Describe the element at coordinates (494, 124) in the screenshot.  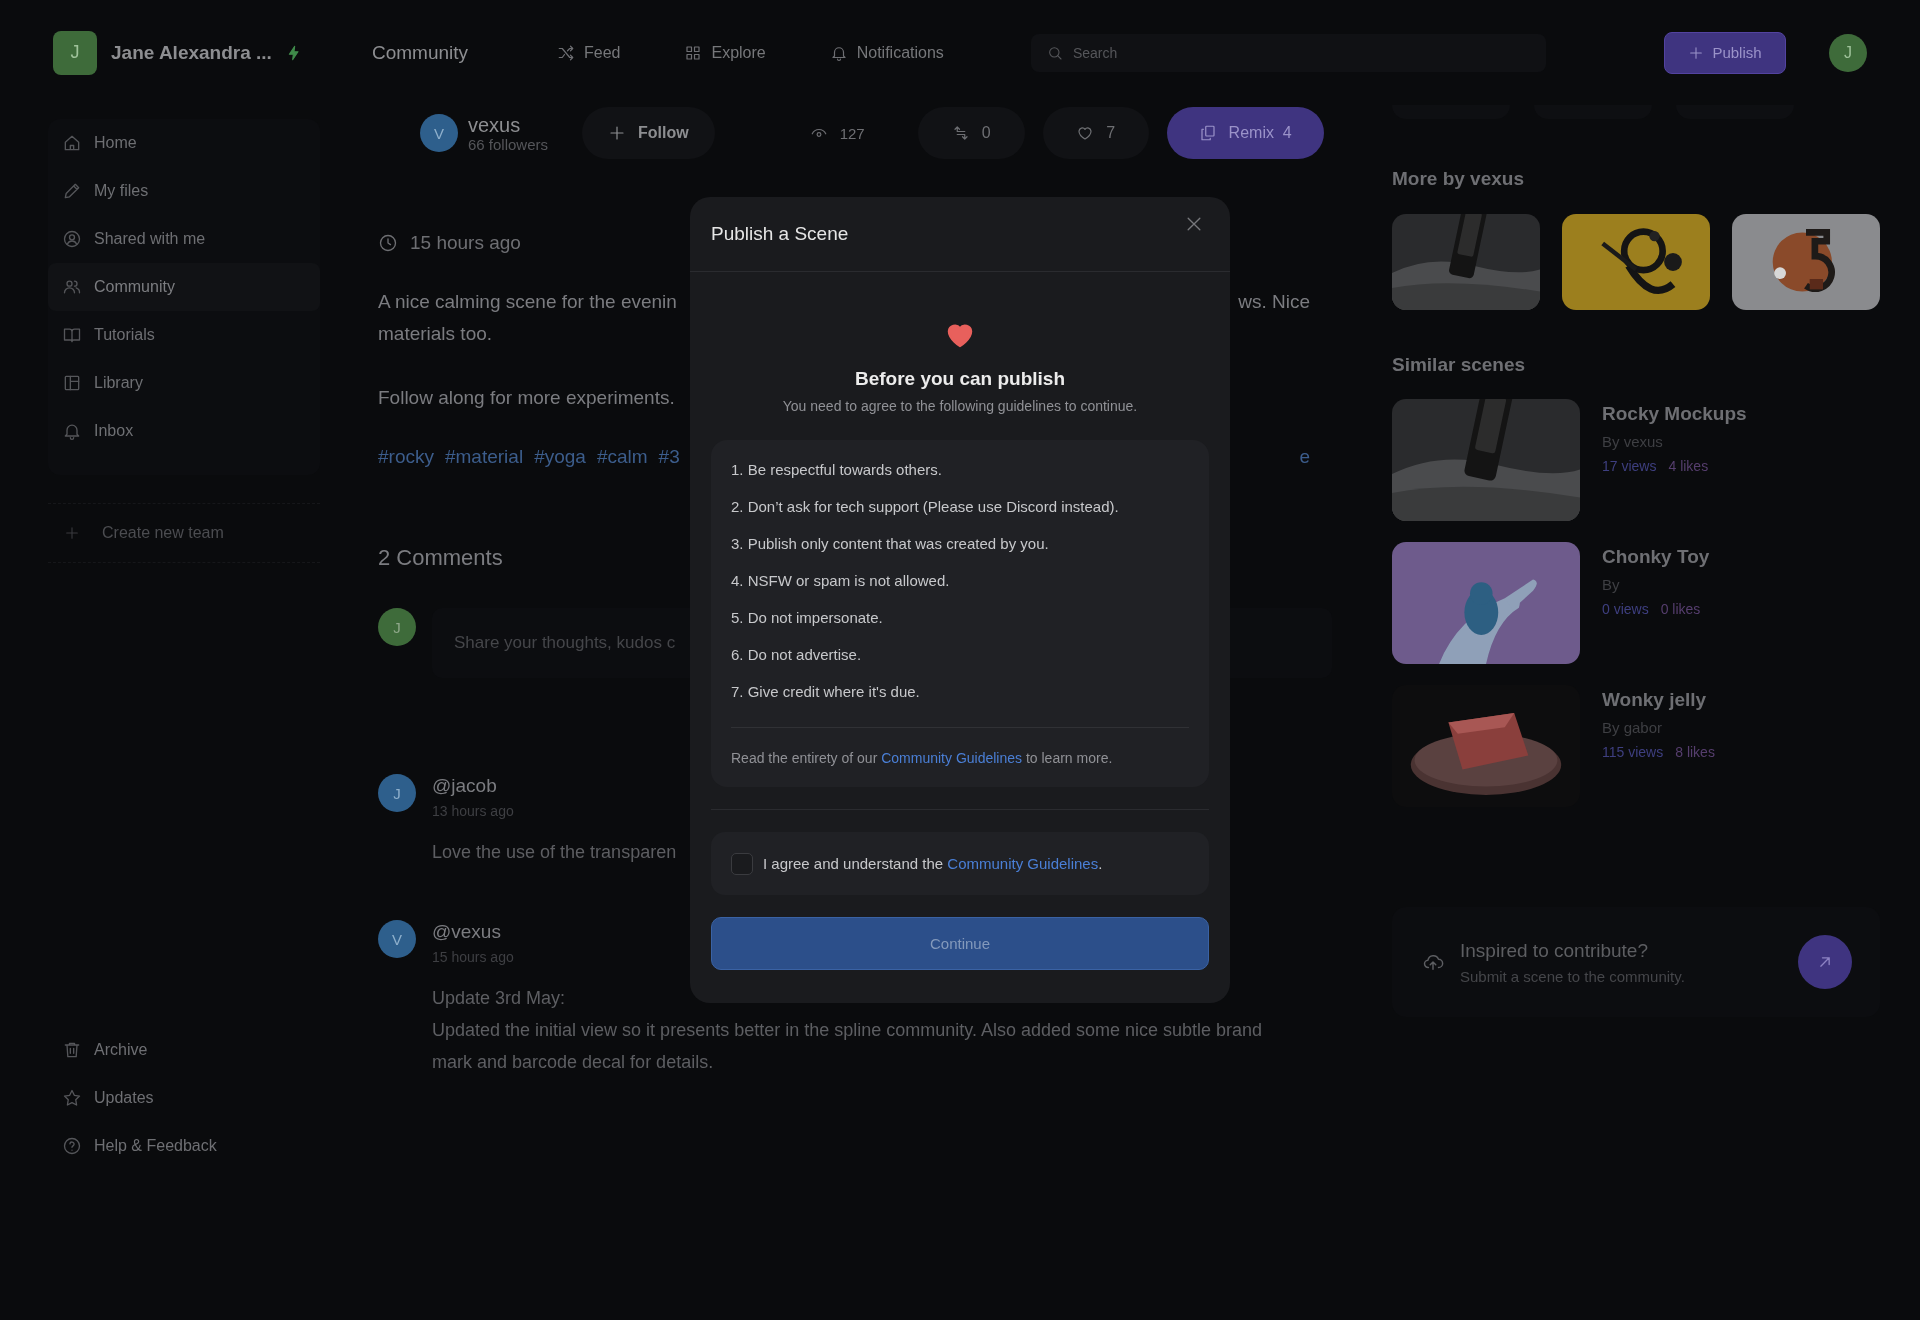
I see `author-name: vexus` at that location.